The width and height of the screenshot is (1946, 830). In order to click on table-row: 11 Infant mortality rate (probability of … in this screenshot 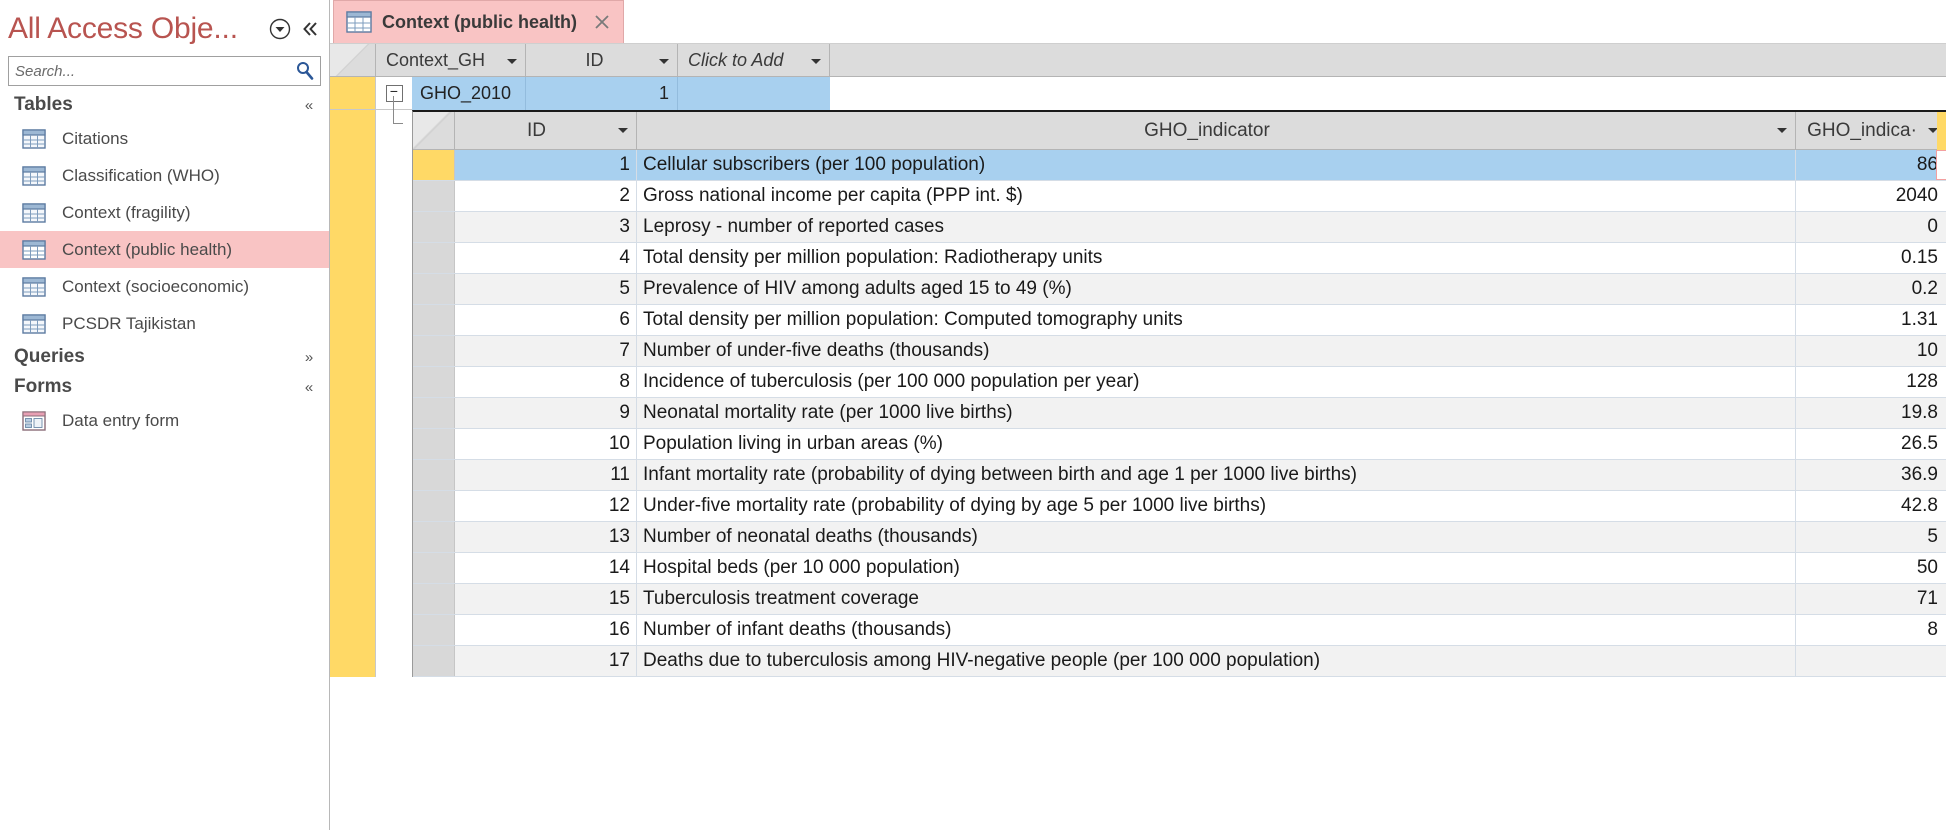, I will do `click(1179, 475)`.